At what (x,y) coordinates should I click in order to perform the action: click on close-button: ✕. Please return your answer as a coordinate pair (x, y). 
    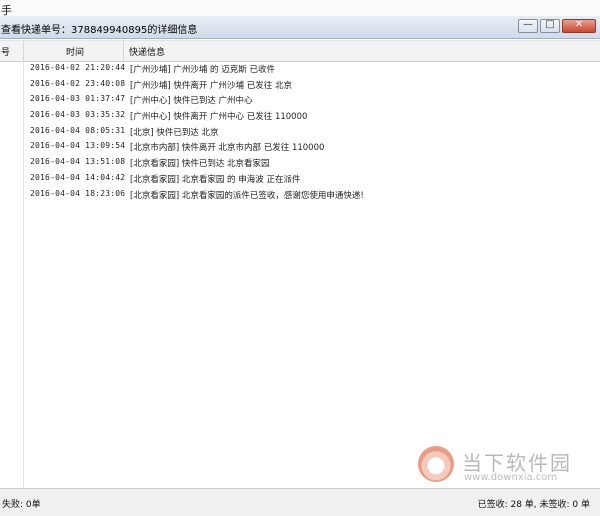
    Looking at the image, I should click on (579, 26).